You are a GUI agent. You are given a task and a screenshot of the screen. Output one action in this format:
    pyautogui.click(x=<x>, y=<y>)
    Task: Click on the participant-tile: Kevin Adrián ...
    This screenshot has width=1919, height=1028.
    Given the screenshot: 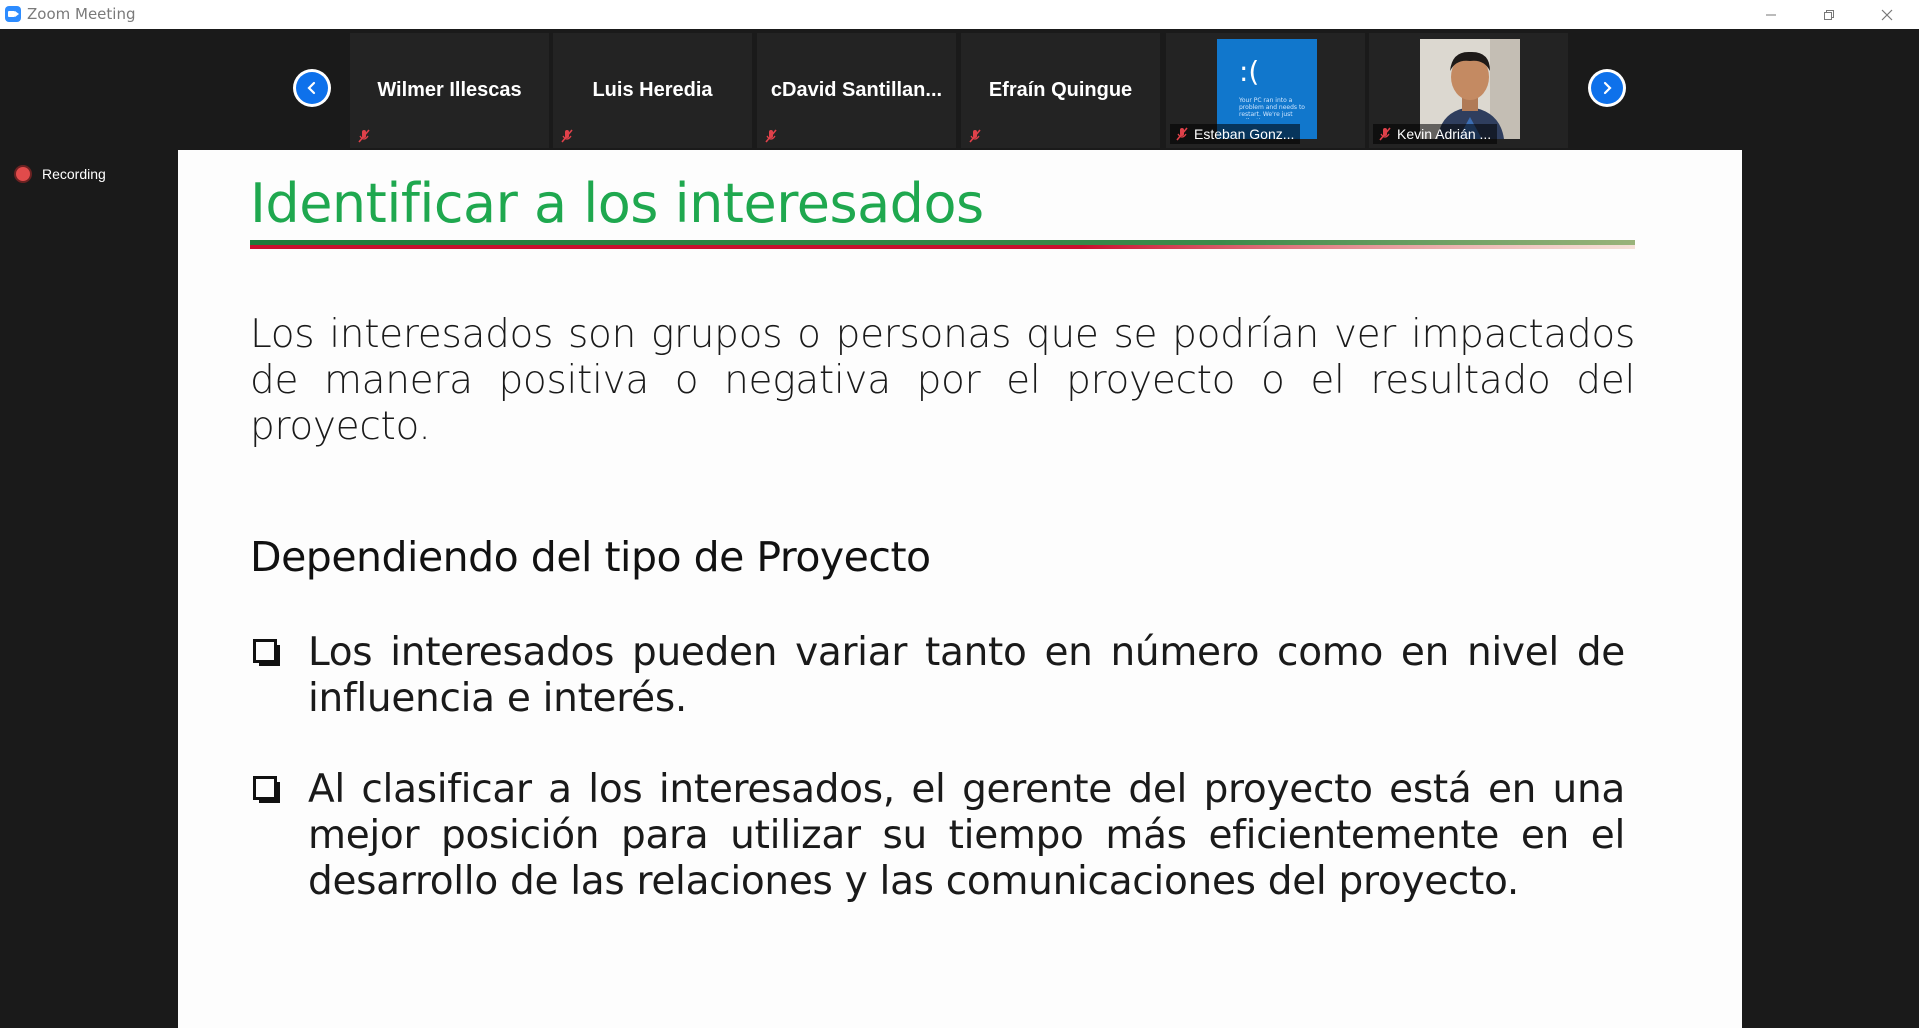 What is the action you would take?
    pyautogui.click(x=1468, y=90)
    